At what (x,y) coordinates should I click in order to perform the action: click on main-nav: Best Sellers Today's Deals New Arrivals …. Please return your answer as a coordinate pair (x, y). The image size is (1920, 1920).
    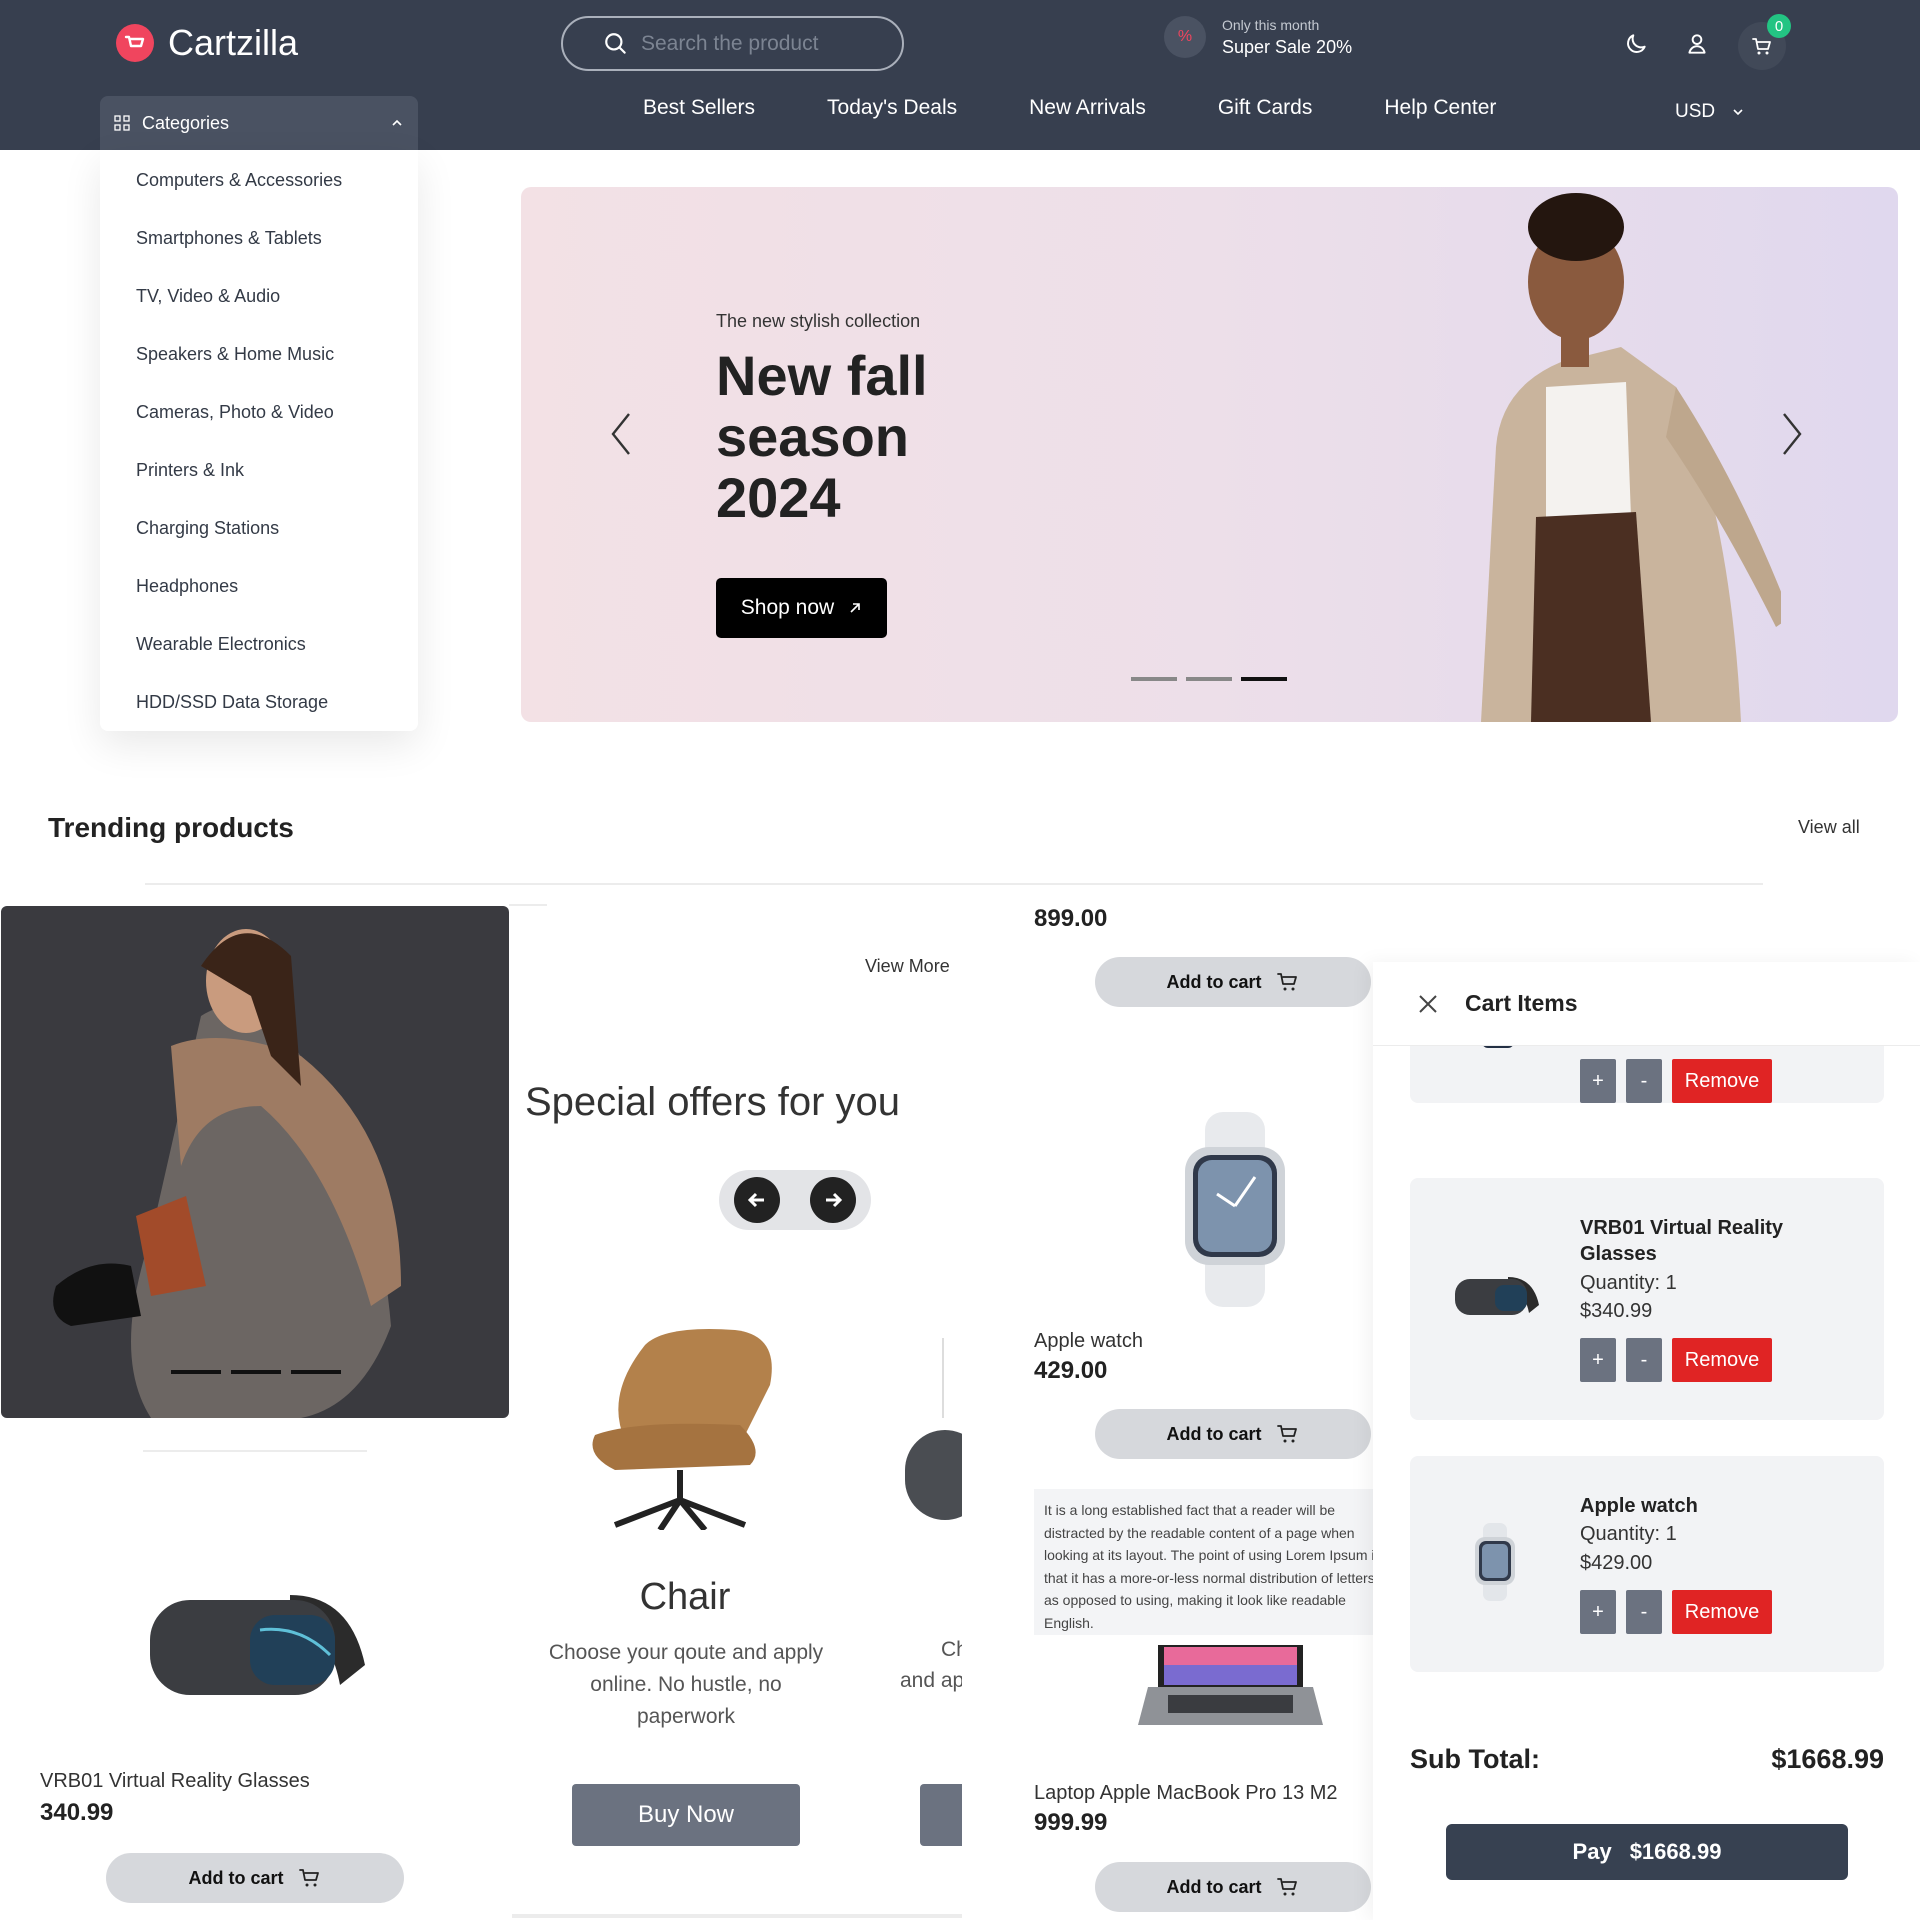
    Looking at the image, I should click on (1069, 108).